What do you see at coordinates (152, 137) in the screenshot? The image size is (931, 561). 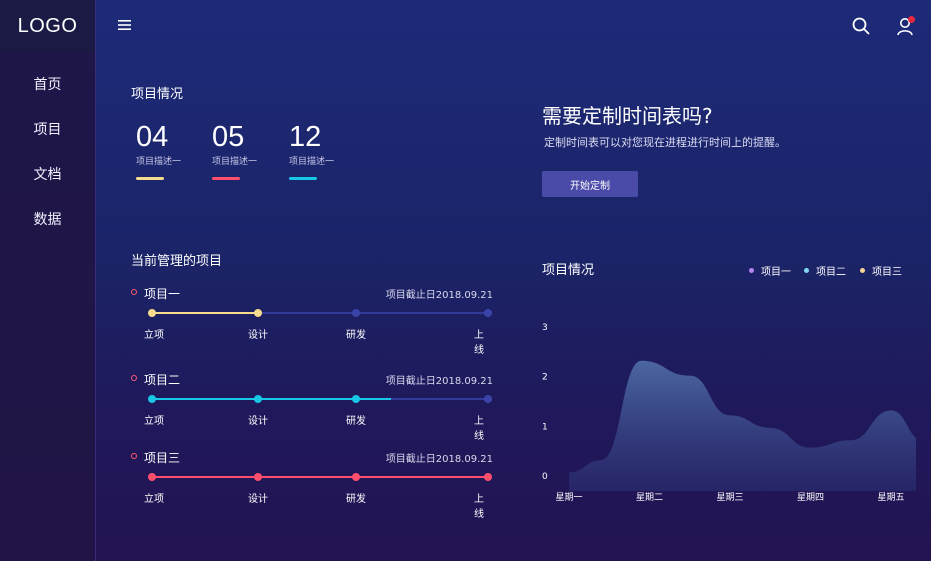 I see `stat-number: 04` at bounding box center [152, 137].